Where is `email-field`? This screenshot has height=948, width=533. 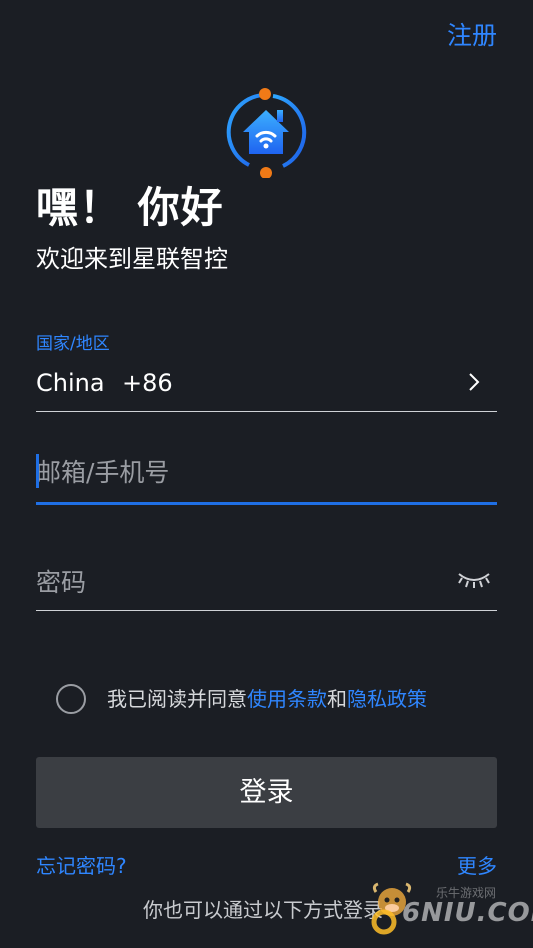
email-field is located at coordinates (266, 475).